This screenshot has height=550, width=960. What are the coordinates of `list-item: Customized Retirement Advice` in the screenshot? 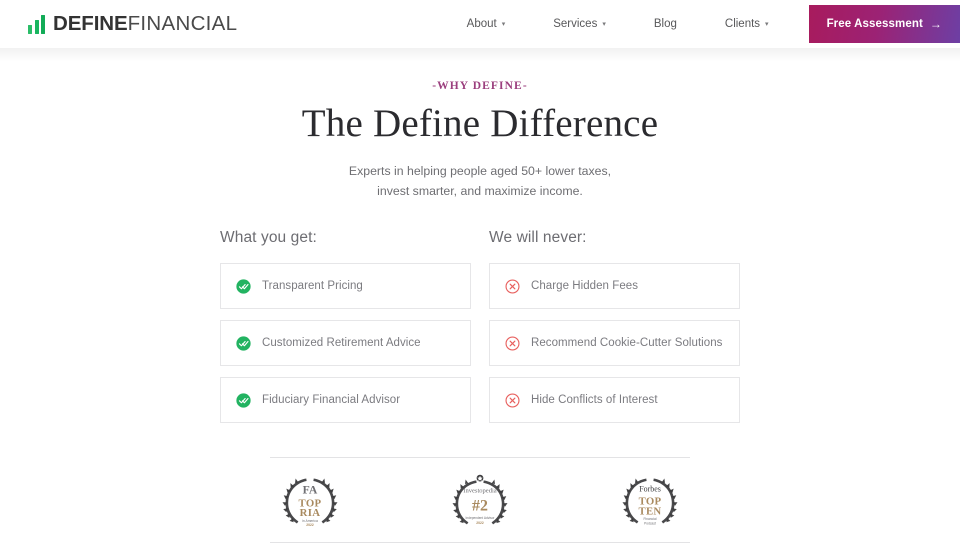 It's located at (345, 343).